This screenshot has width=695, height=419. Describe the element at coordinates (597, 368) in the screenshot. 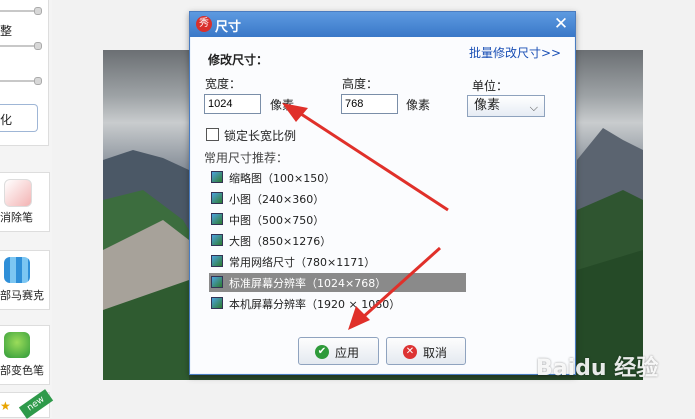

I see `watermark-logo: Baidu 经验` at that location.